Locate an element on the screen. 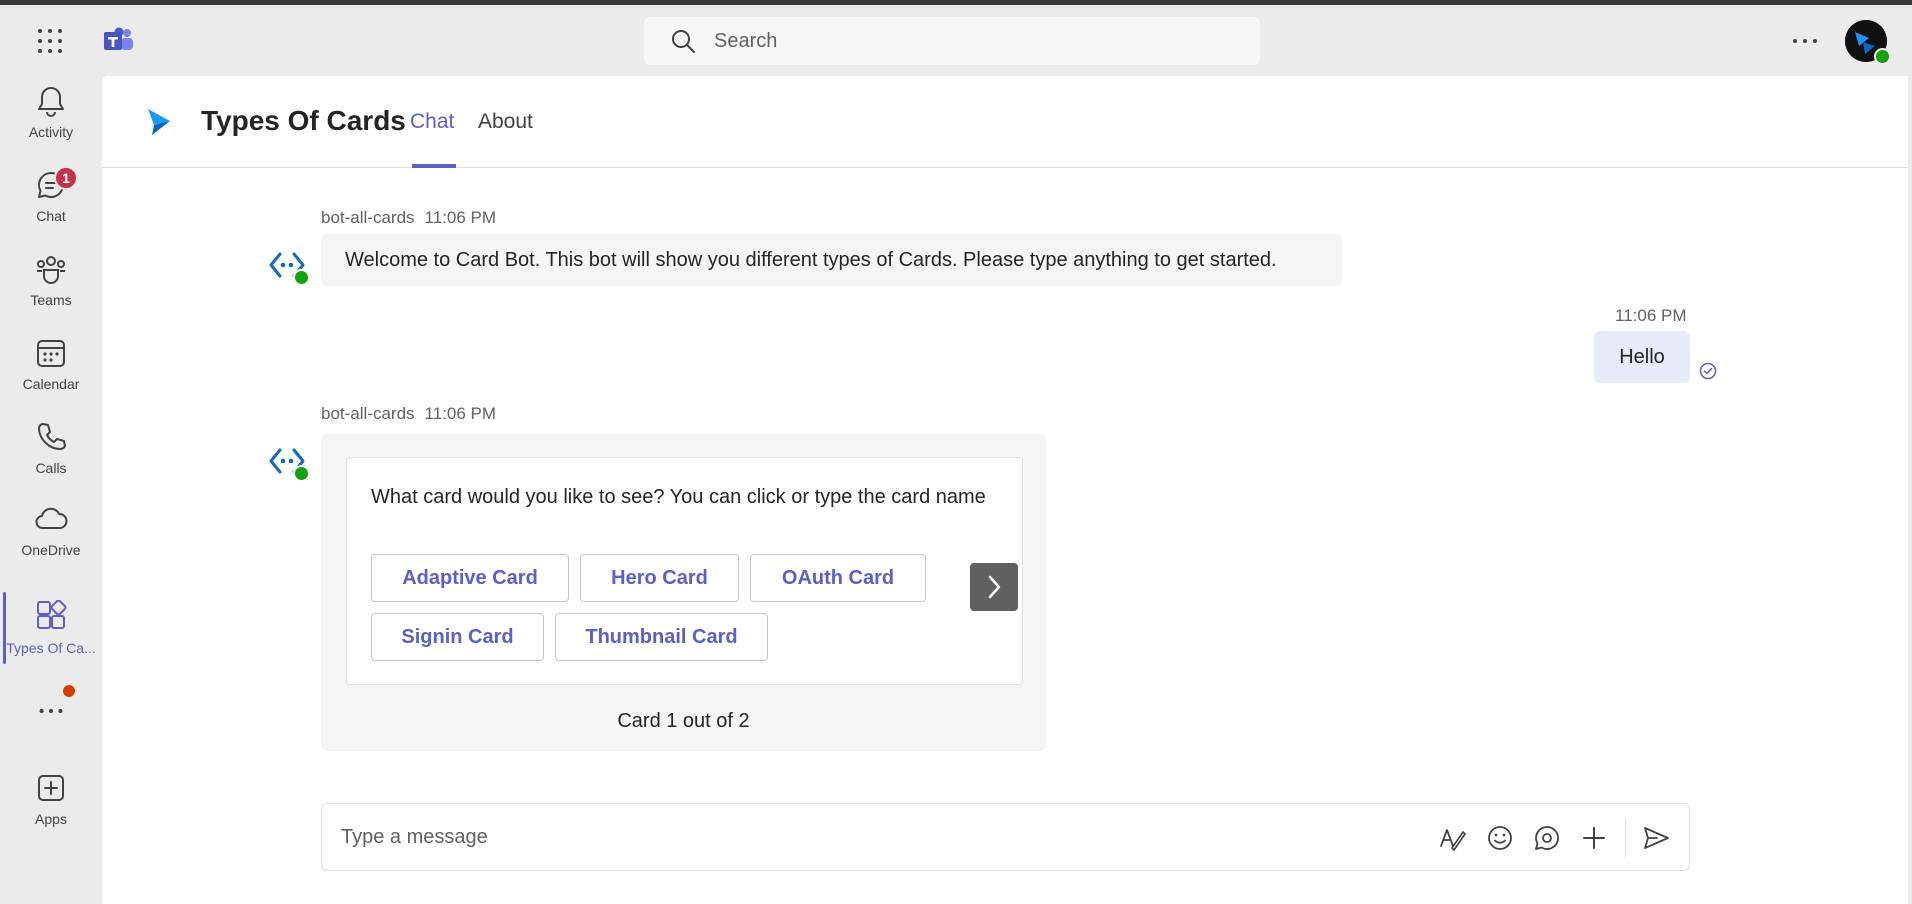 The width and height of the screenshot is (1912, 904). teams-logo-icon is located at coordinates (118, 38).